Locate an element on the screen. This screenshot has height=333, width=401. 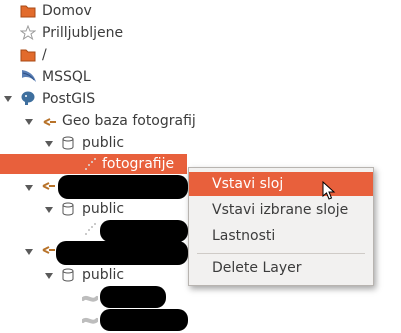
menu-item-add-selected-layers: Vstavi izbrane sloje is located at coordinates (281, 210).